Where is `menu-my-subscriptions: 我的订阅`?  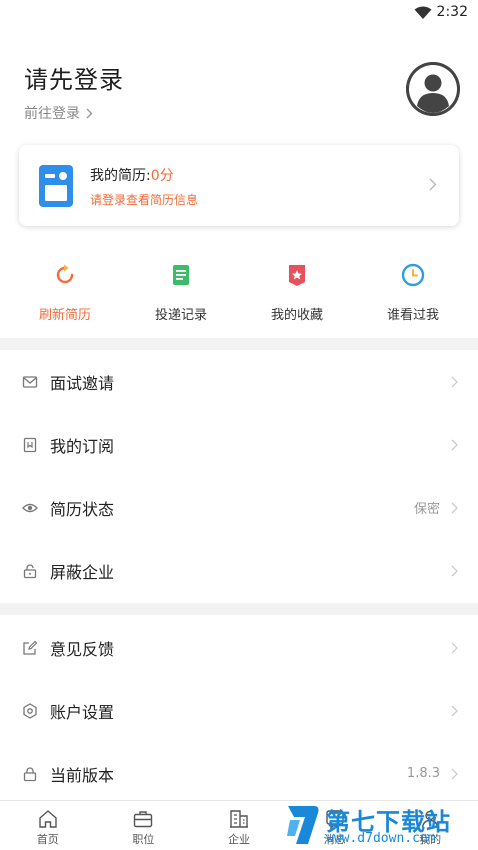 menu-my-subscriptions: 我的订阅 is located at coordinates (239, 444).